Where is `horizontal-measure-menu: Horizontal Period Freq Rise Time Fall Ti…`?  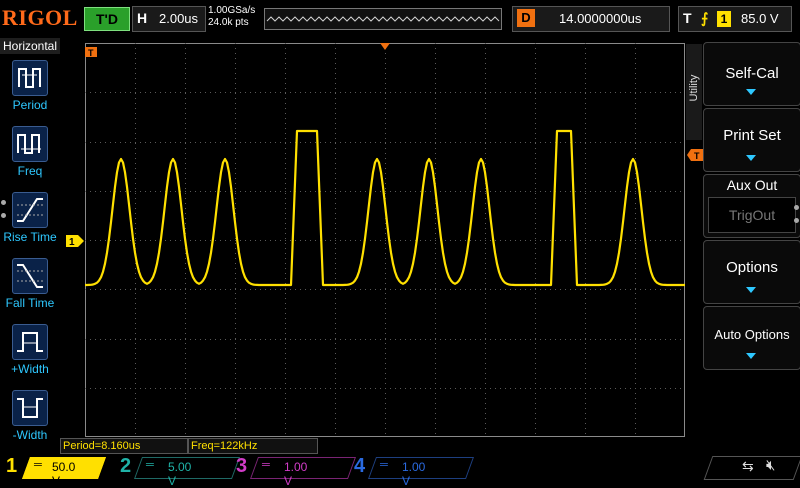 horizontal-measure-menu: Horizontal Period Freq Rise Time Fall Ti… is located at coordinates (30, 244).